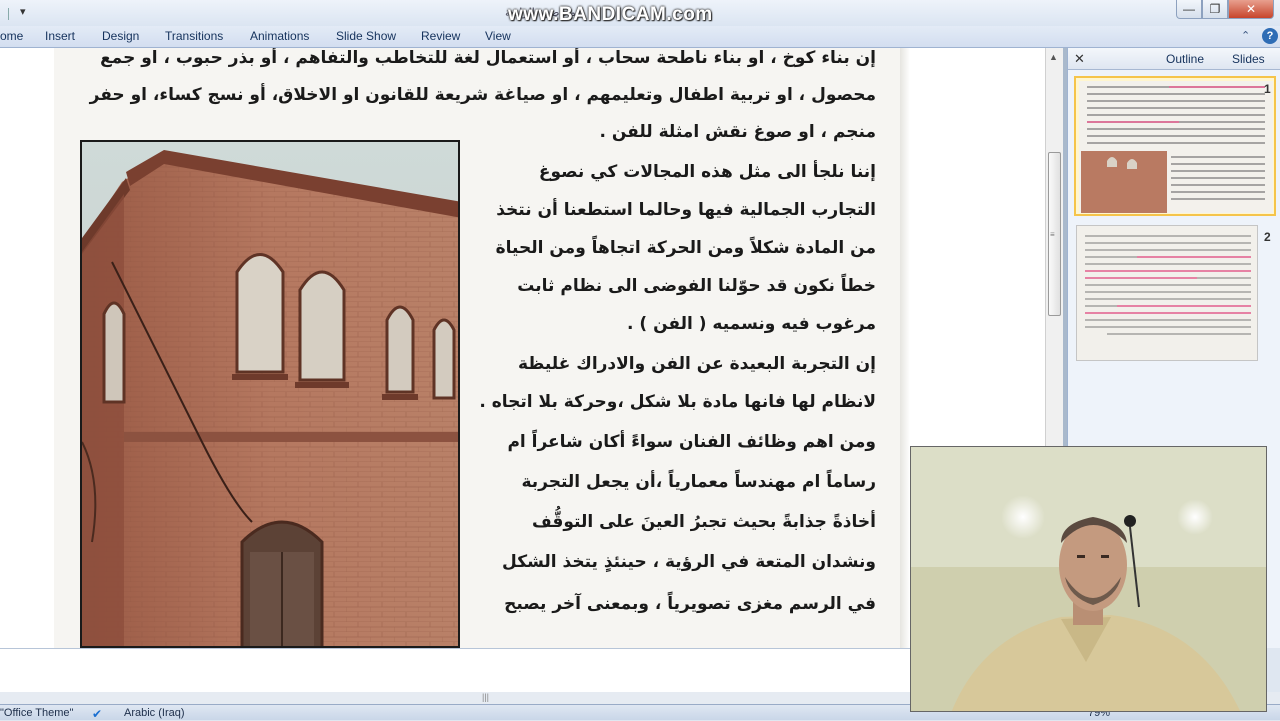  What do you see at coordinates (751, 324) in the screenshot?
I see `text-line-8: مرغوب فيه ونسميه ( الفن ) .` at bounding box center [751, 324].